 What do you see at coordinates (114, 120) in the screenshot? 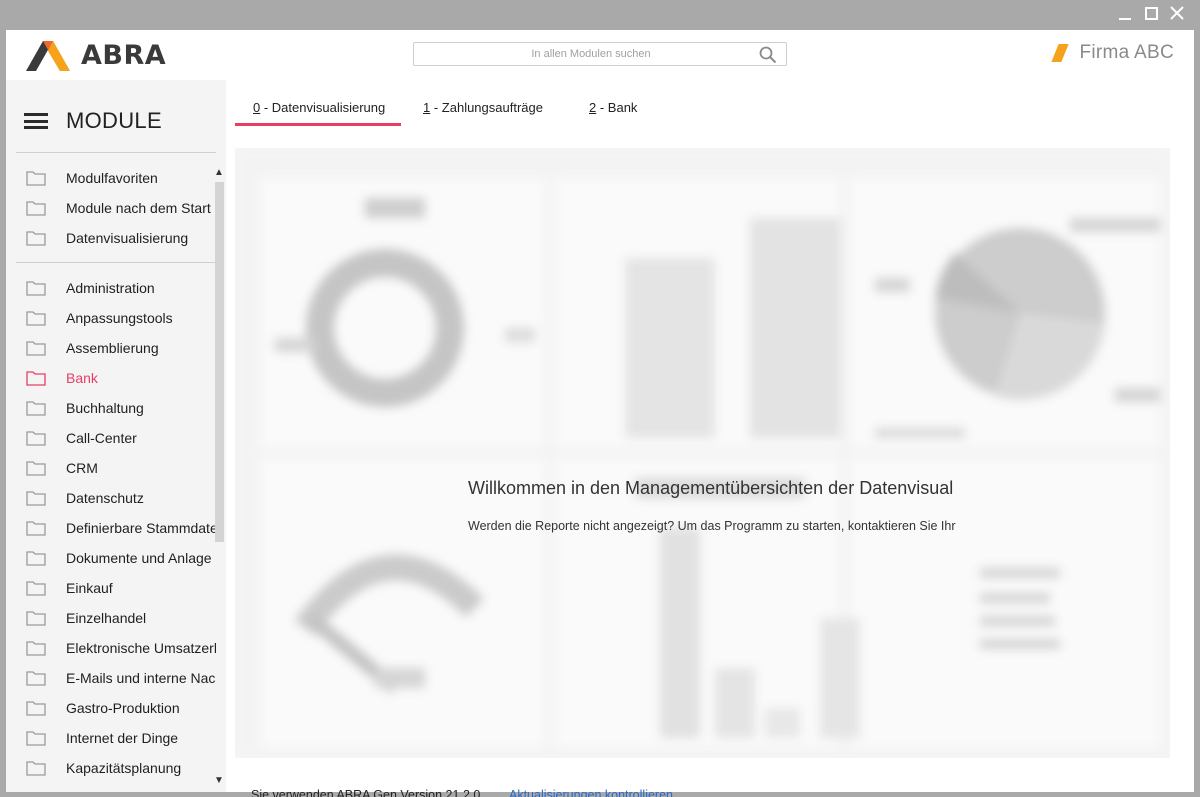
I see `module-title: MODULE` at bounding box center [114, 120].